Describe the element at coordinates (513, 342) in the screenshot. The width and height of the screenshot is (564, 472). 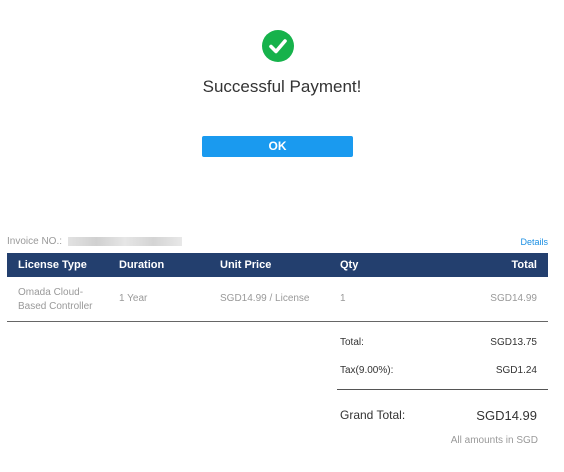
I see `total-value: SGD13.75` at that location.